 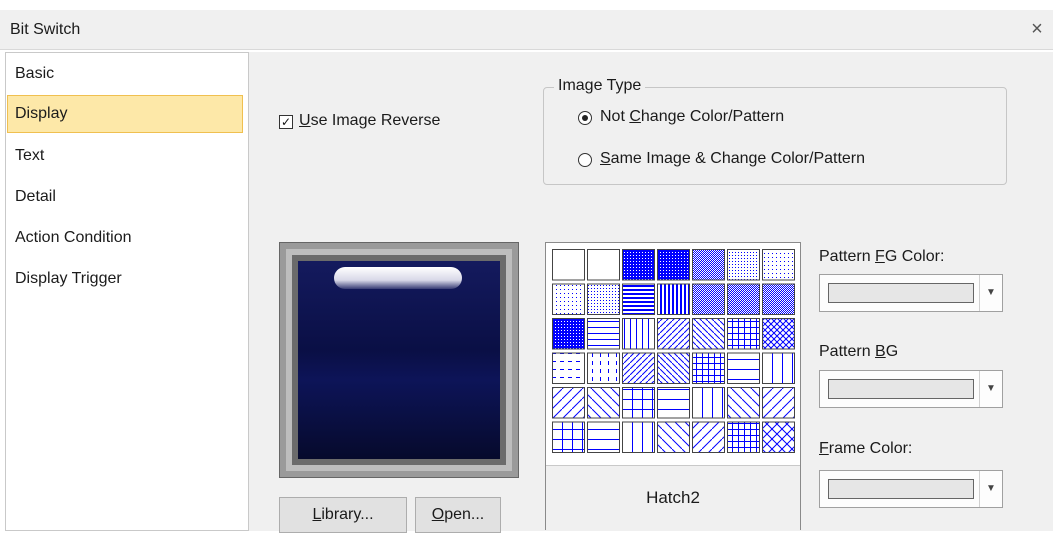 What do you see at coordinates (399, 360) in the screenshot?
I see `image-preview` at bounding box center [399, 360].